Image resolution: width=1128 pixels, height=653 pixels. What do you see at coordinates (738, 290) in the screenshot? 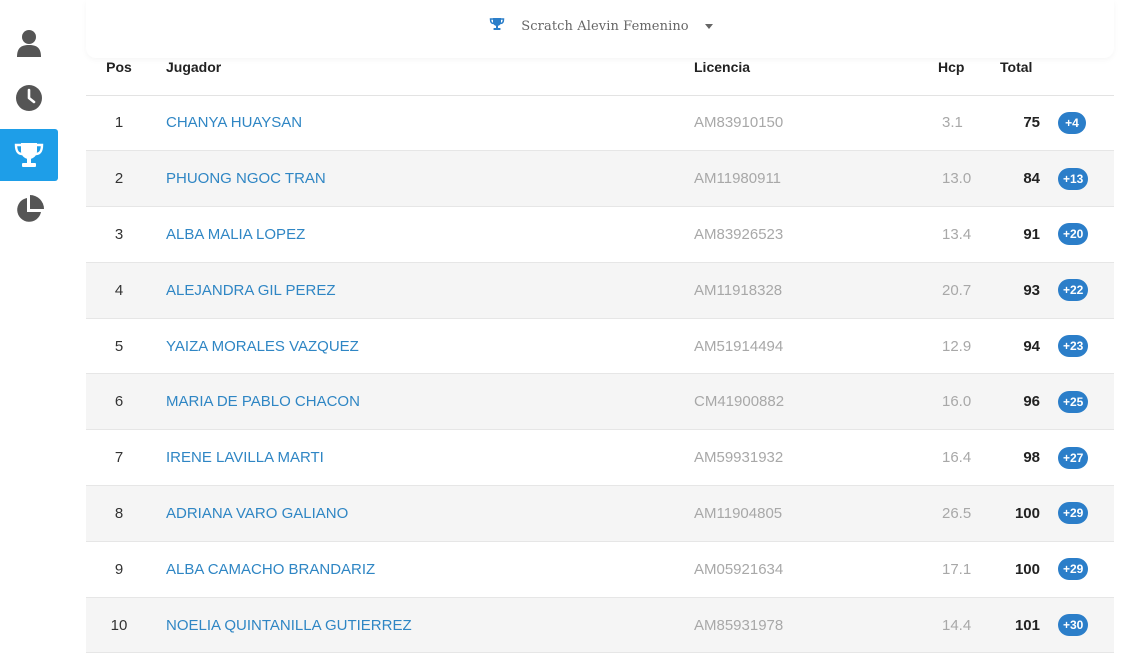
I see `row-license: AM11918328` at bounding box center [738, 290].